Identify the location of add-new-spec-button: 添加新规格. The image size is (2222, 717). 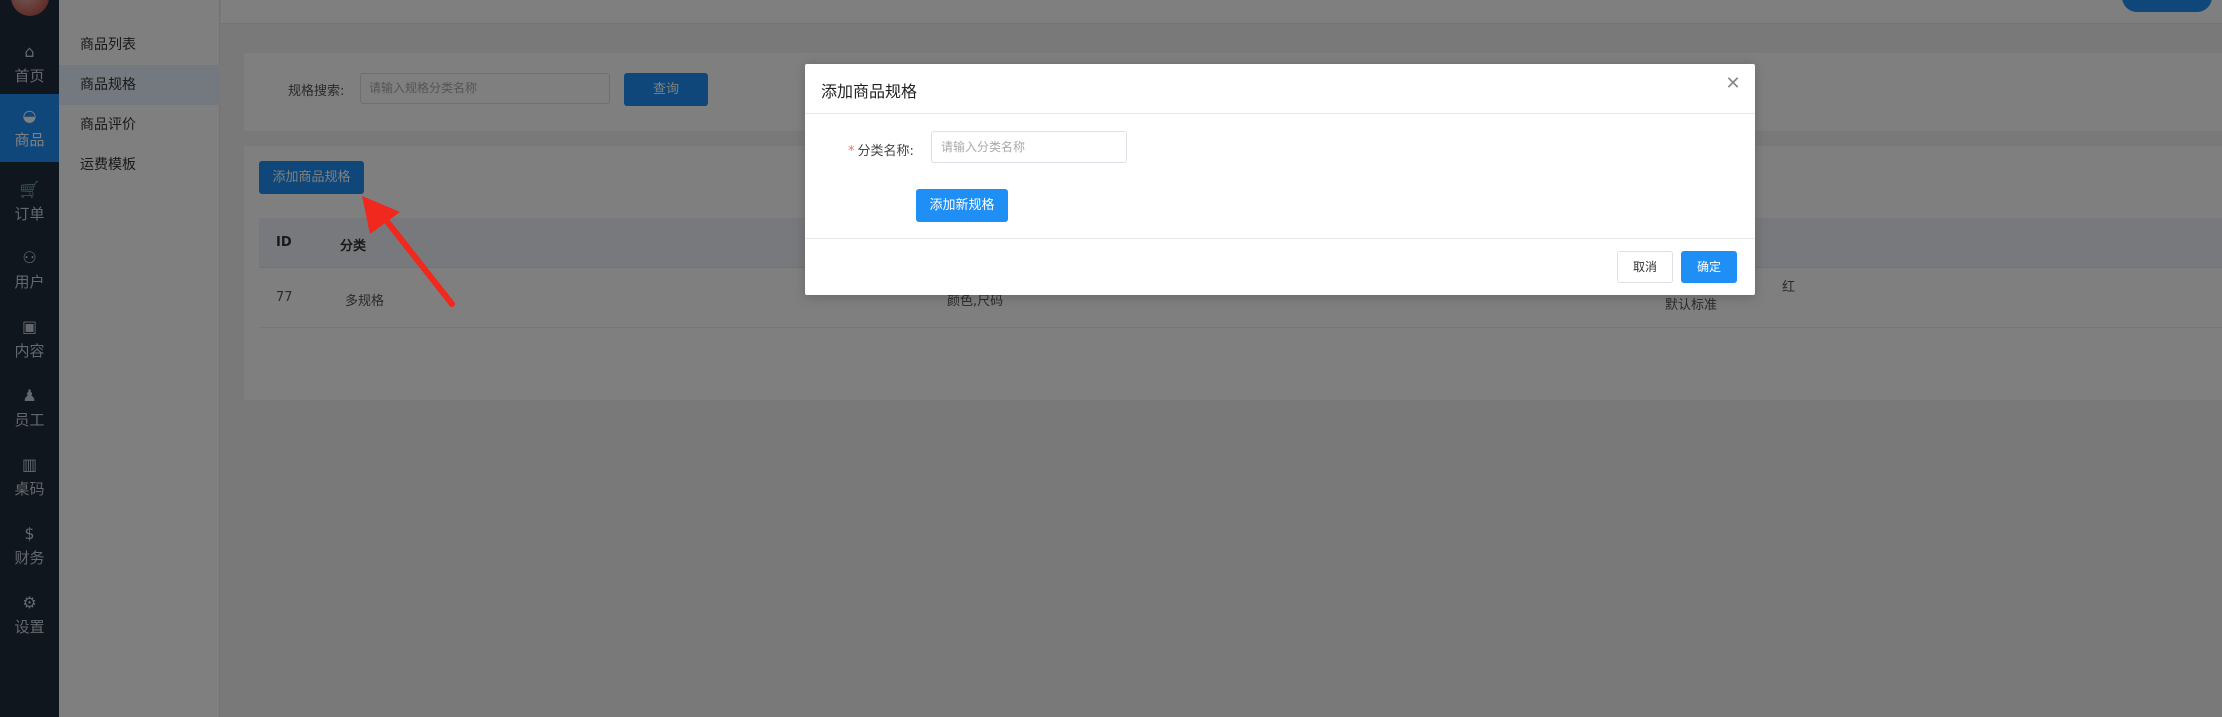
(962, 205).